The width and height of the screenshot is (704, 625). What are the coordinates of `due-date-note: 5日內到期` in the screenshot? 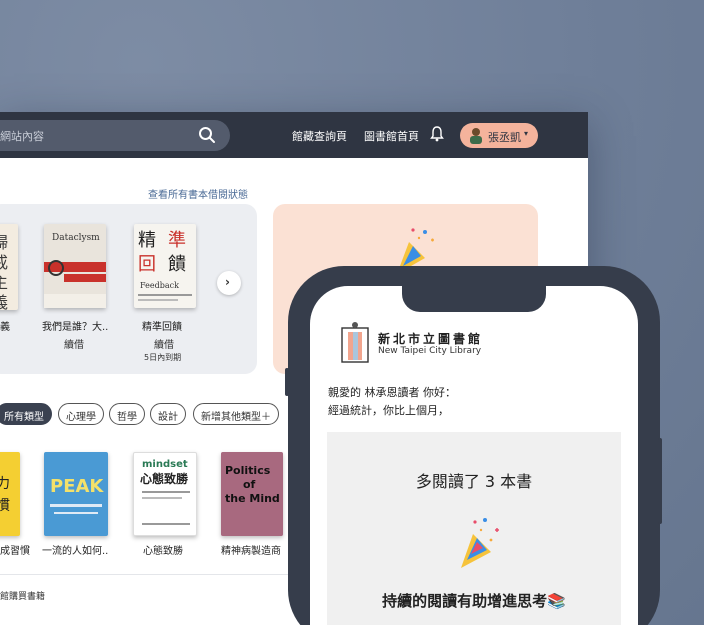 It's located at (163, 357).